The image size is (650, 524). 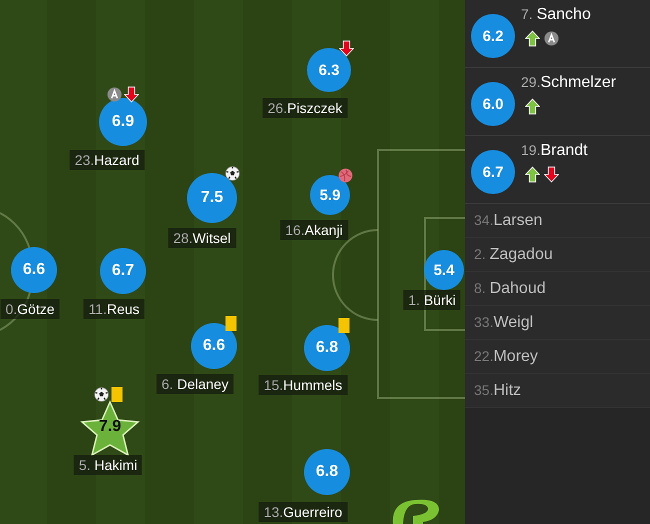 I want to click on player-label: 15.Hummels, so click(x=303, y=385).